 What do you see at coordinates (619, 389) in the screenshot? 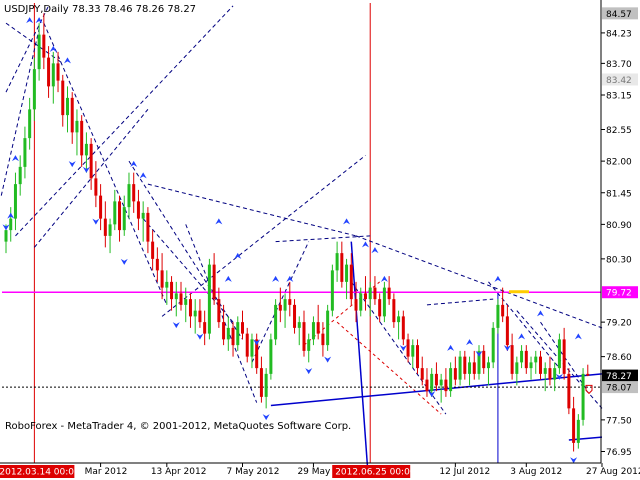
I see `price-tag-label: 78.07` at bounding box center [619, 389].